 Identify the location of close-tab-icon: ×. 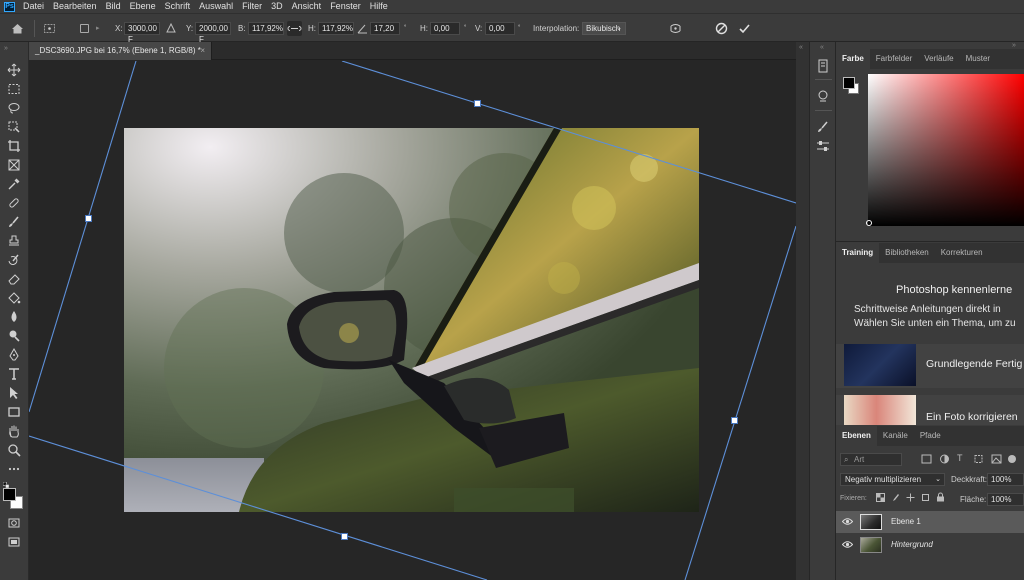
(202, 51).